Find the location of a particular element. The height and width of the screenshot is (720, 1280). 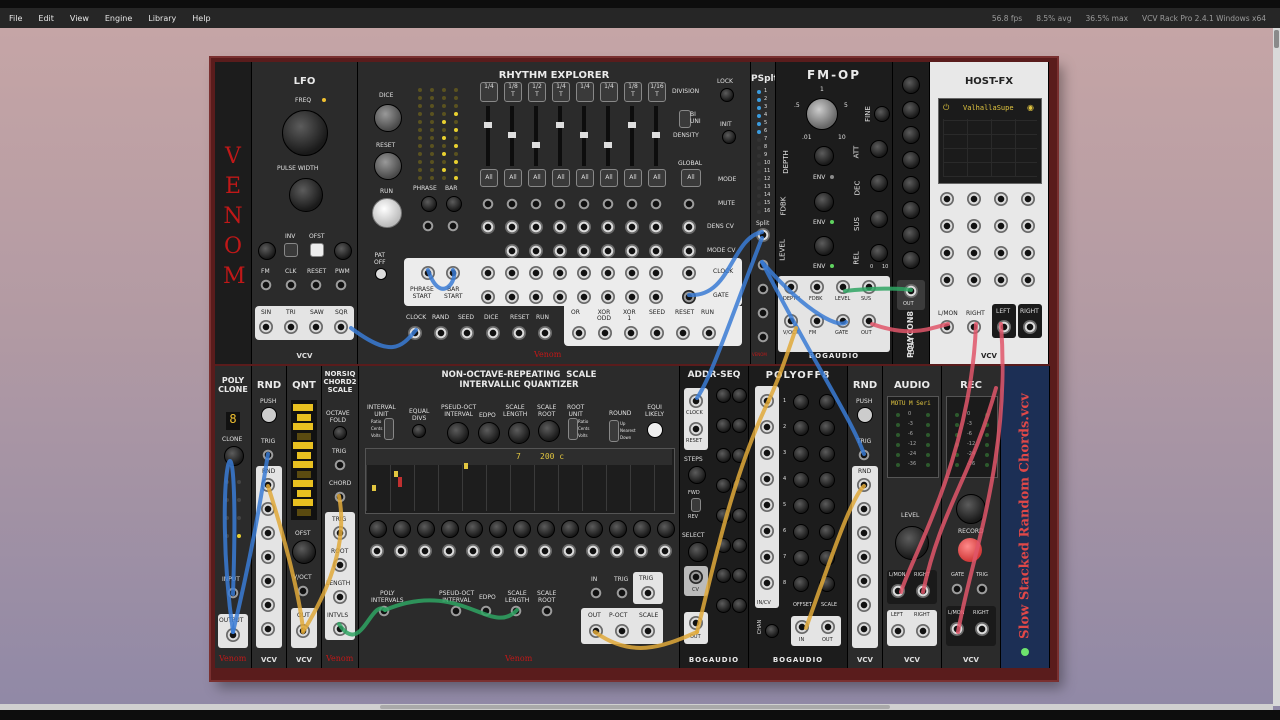

dec-knob is located at coordinates (879, 183).